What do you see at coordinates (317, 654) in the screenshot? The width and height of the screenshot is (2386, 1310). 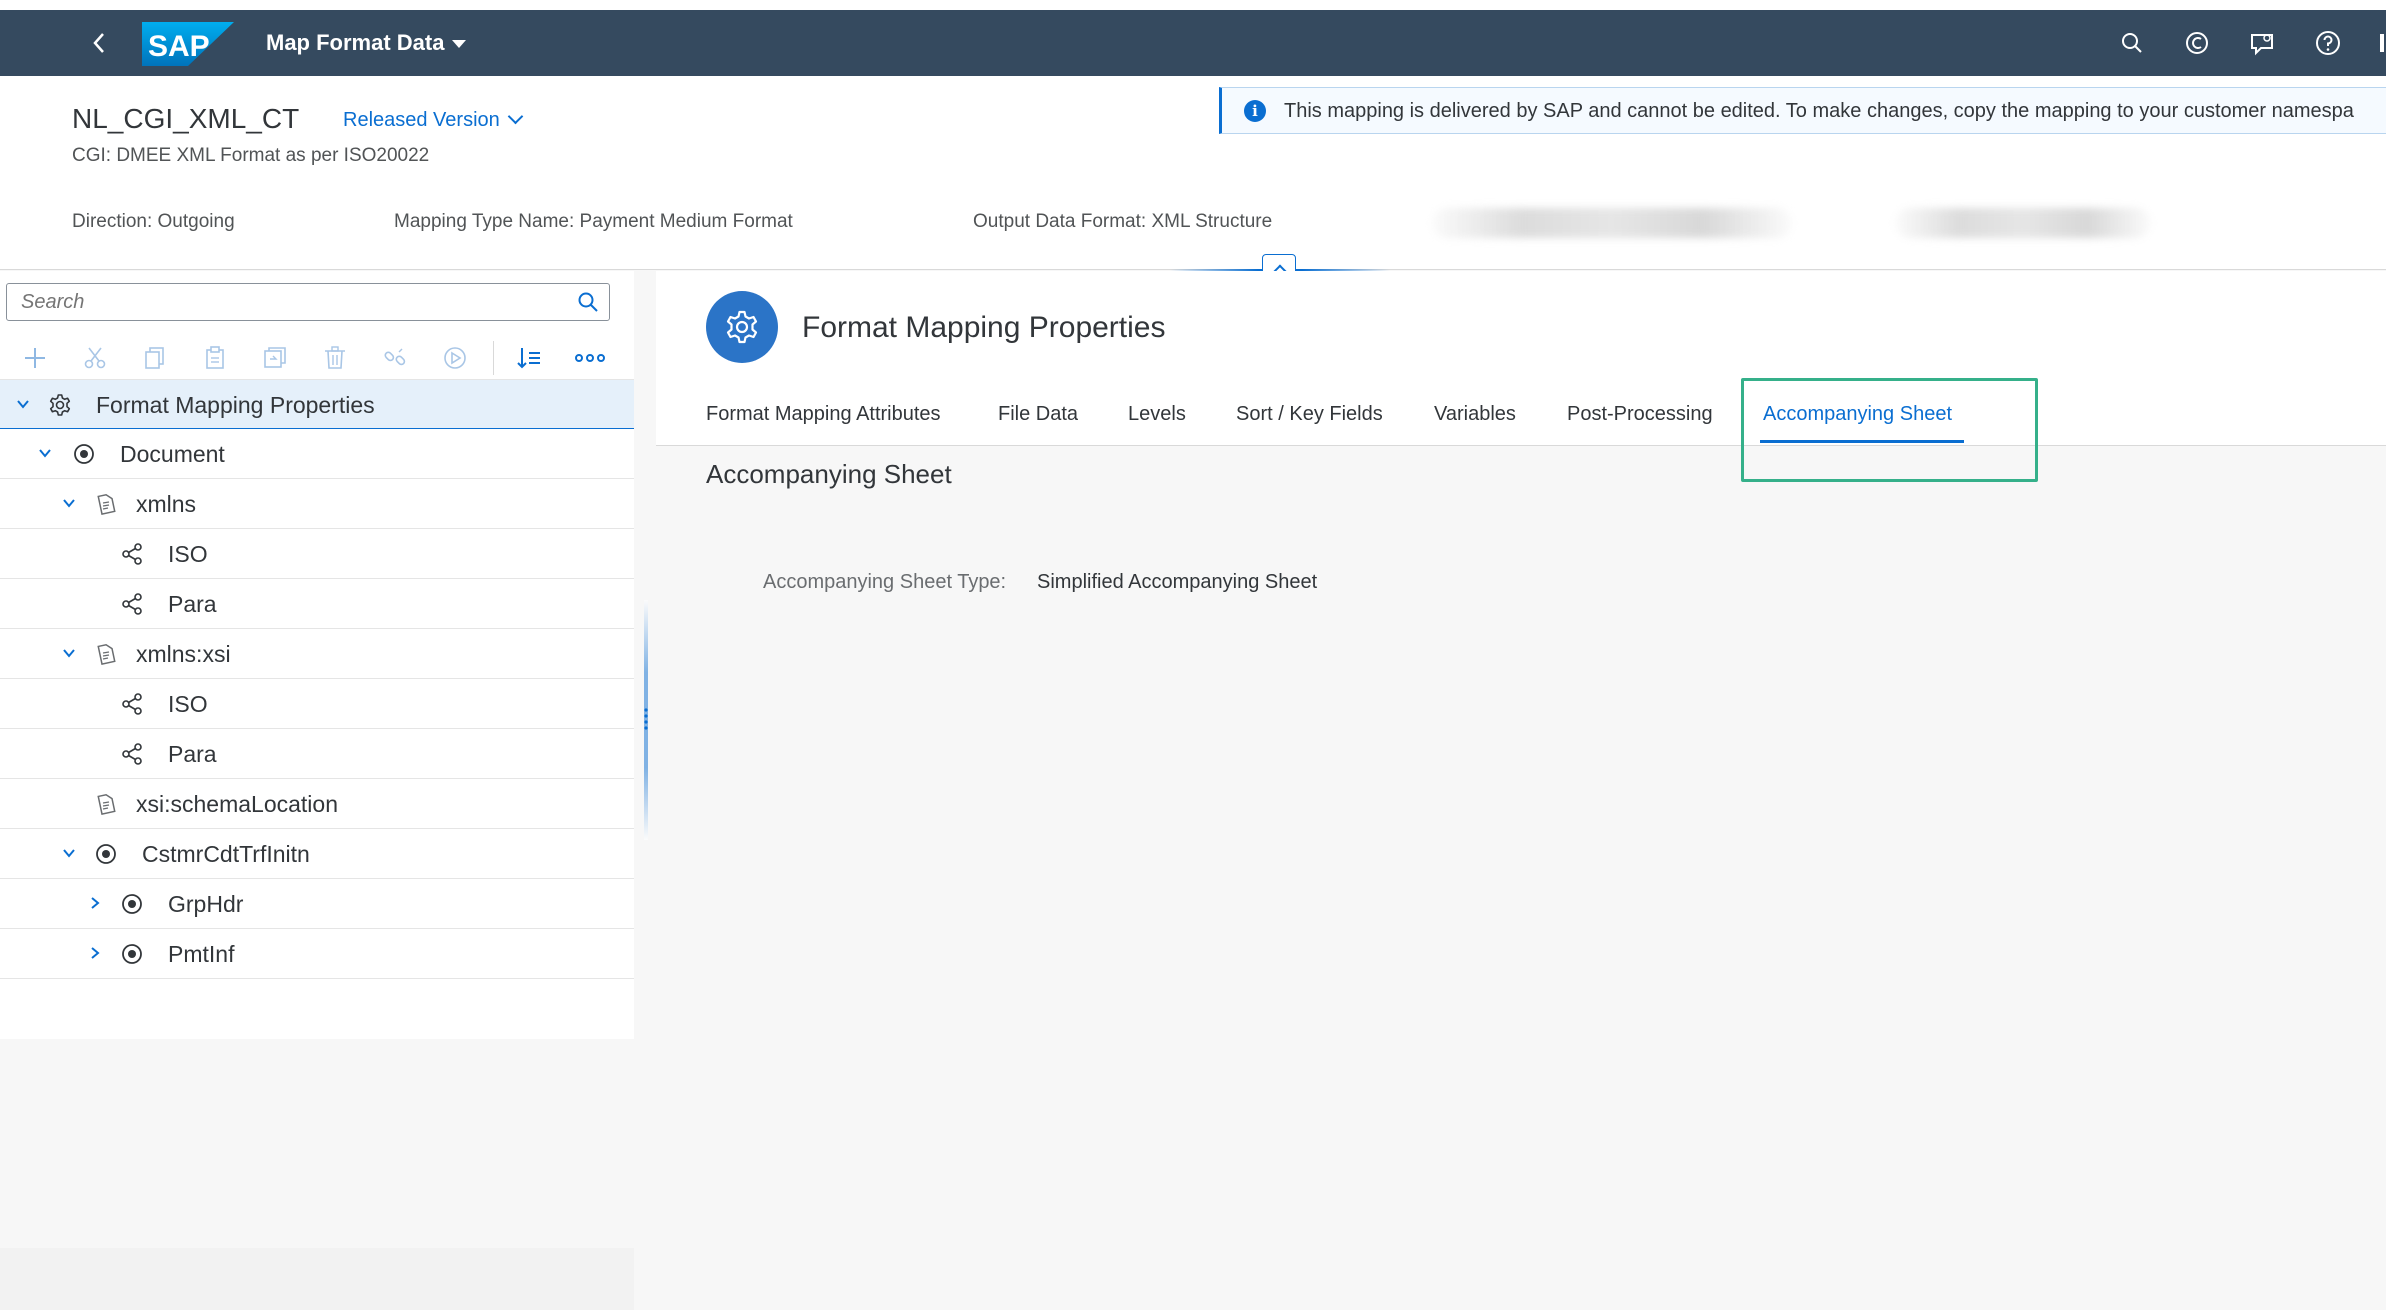 I see `tree-row: xmlns:xsi` at bounding box center [317, 654].